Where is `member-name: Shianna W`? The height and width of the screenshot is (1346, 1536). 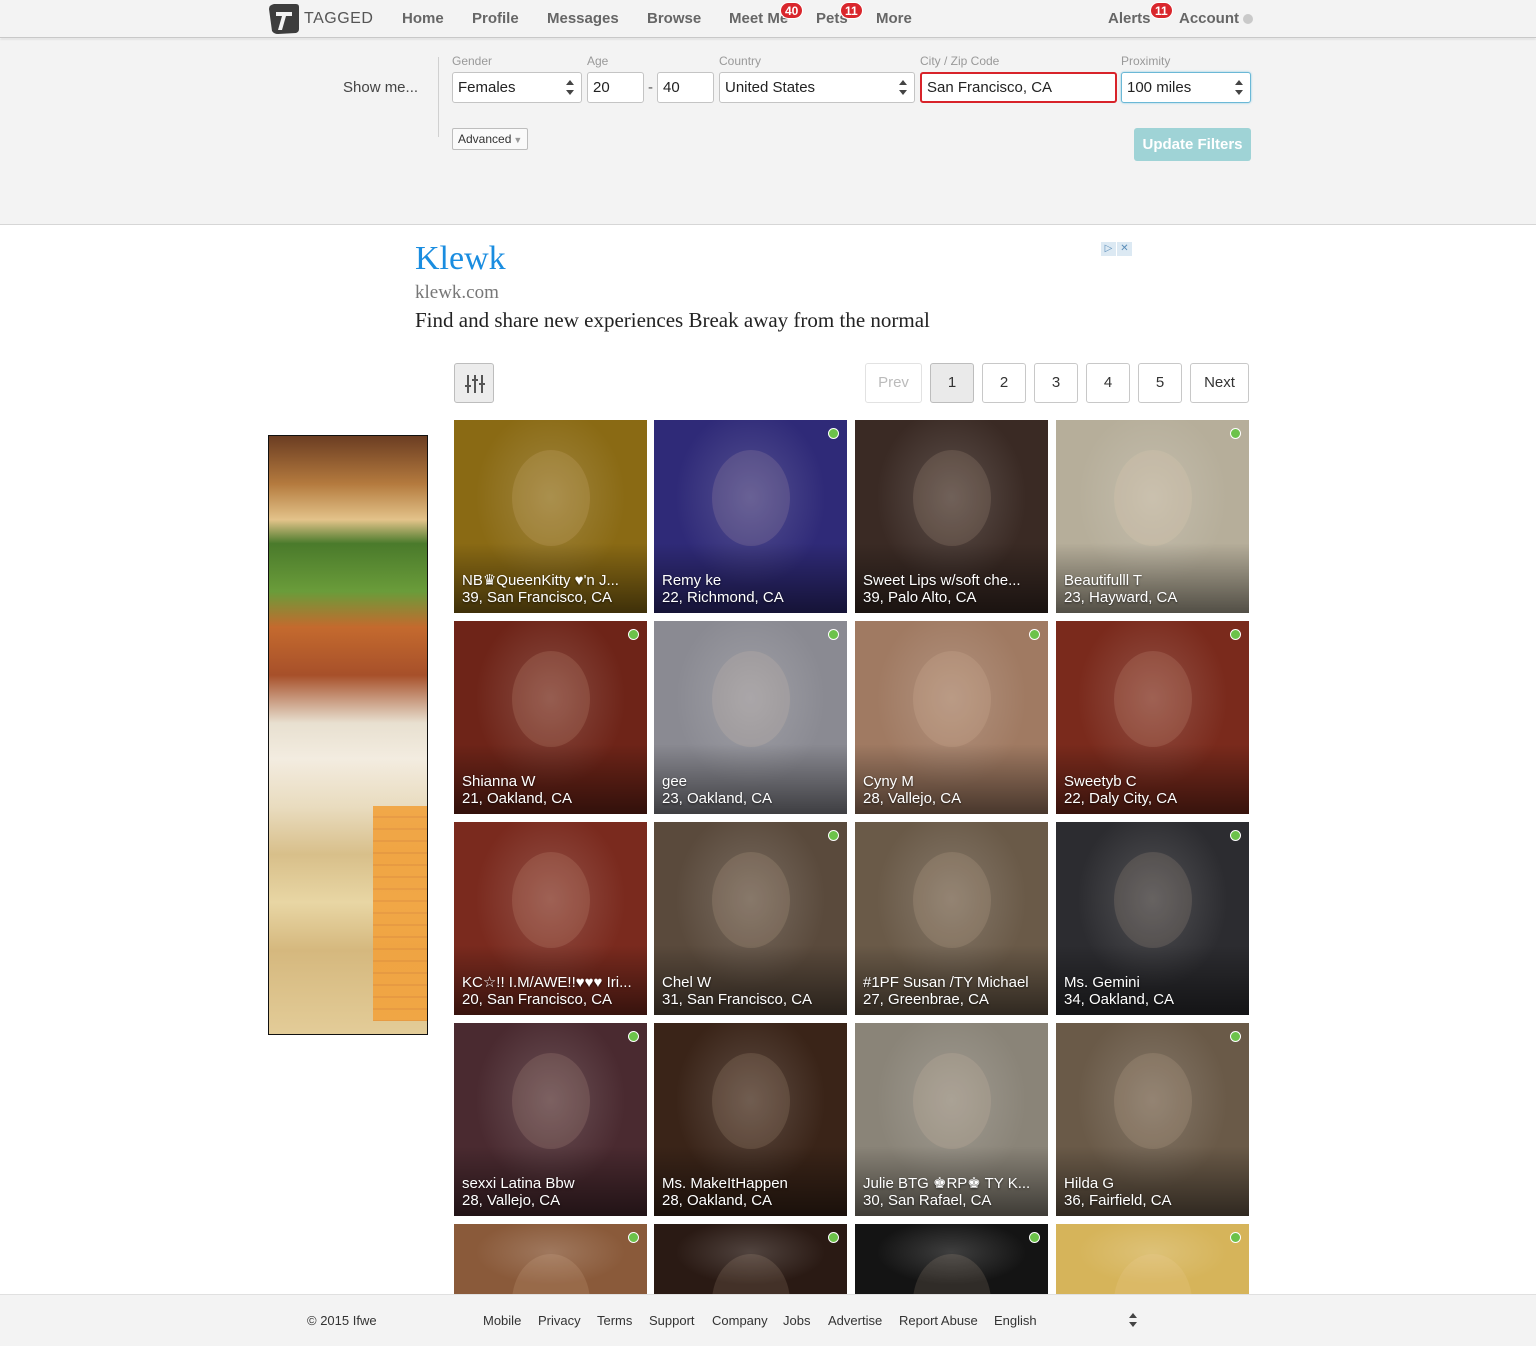 member-name: Shianna W is located at coordinates (551, 781).